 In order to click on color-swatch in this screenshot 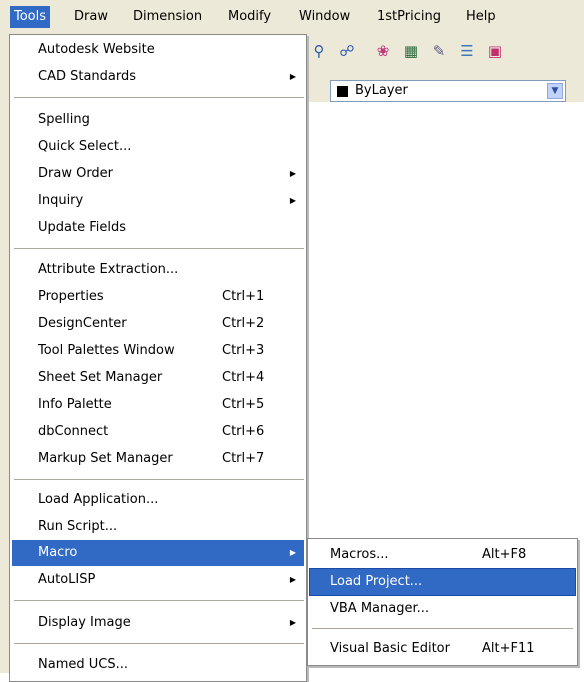, I will do `click(342, 91)`.